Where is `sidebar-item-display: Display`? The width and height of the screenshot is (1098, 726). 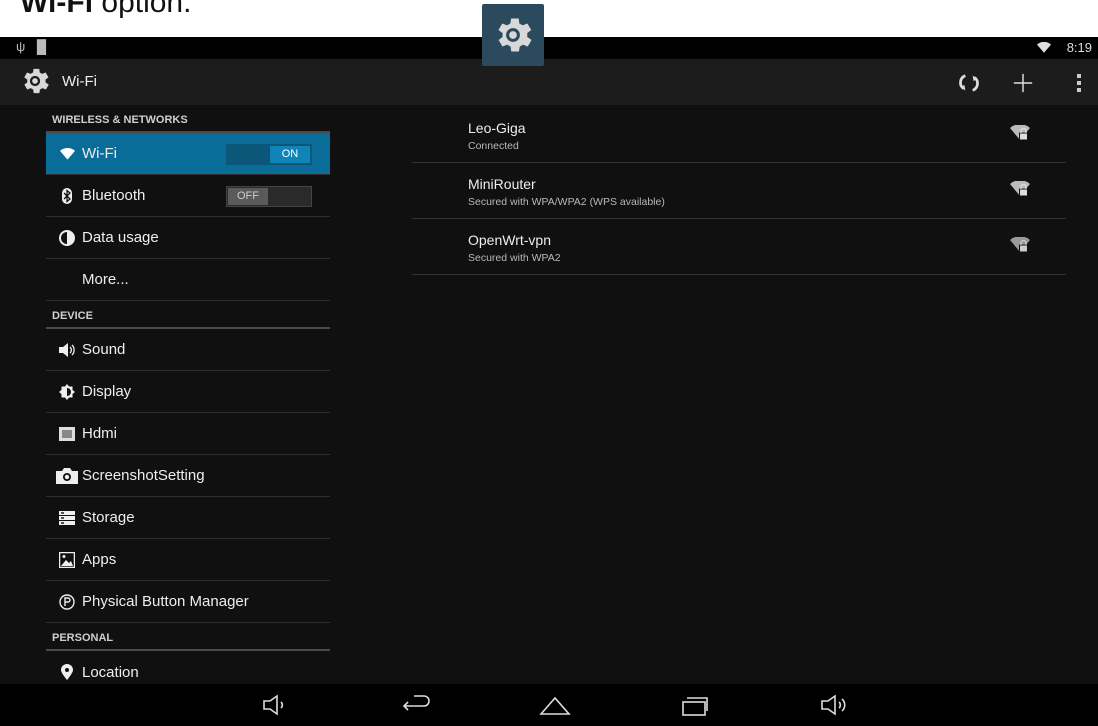 sidebar-item-display: Display is located at coordinates (188, 392).